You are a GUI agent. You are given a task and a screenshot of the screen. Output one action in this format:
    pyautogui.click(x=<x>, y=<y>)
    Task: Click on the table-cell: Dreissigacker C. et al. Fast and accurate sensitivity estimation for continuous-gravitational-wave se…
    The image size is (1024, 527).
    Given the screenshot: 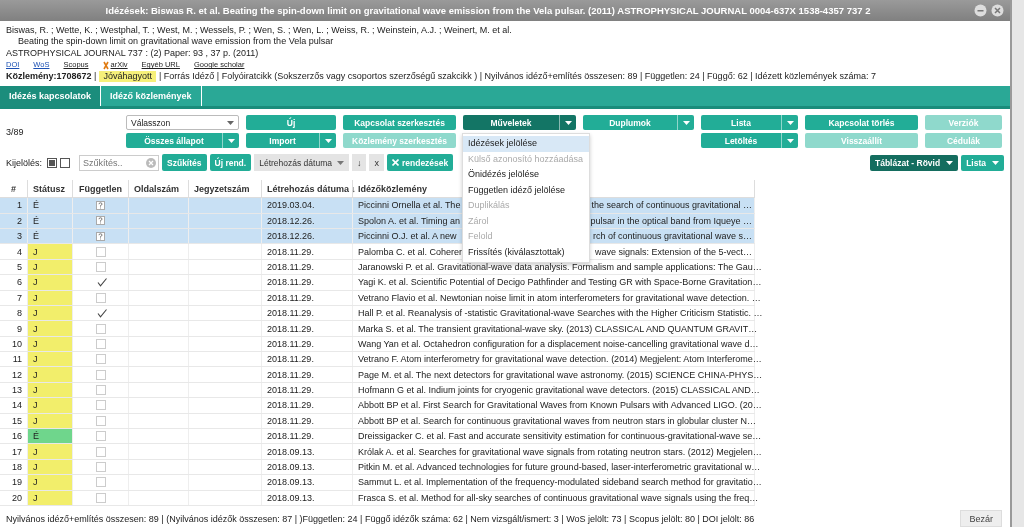 What is the action you would take?
    pyautogui.click(x=560, y=436)
    